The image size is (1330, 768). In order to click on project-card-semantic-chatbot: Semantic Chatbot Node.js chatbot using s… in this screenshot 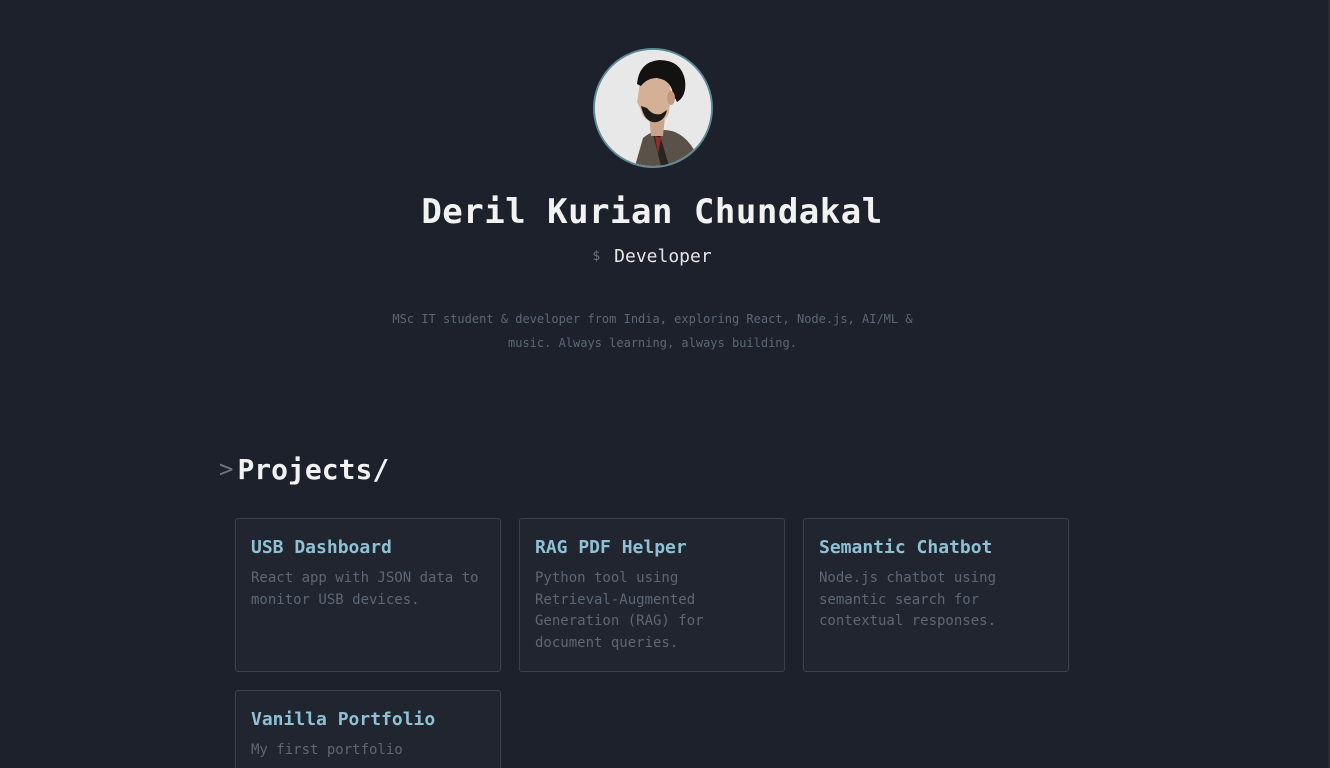, I will do `click(936, 595)`.